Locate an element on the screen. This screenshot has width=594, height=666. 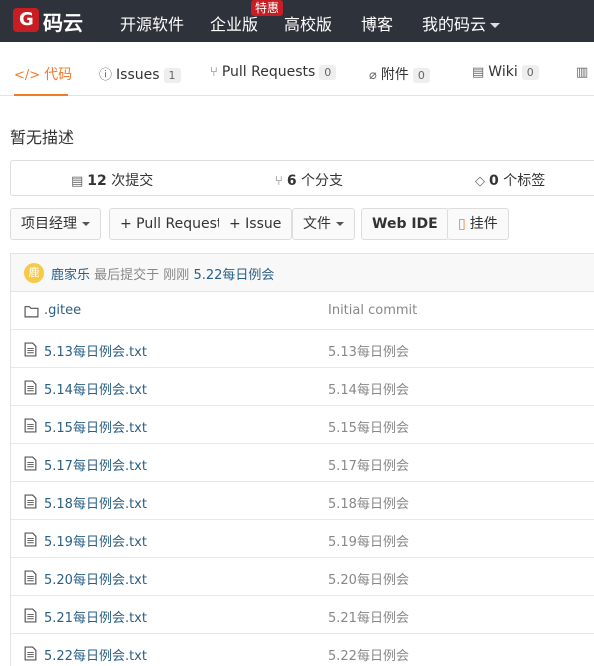
file-row: 5.17每日例会.txt 5.17每日例会 is located at coordinates (302, 463).